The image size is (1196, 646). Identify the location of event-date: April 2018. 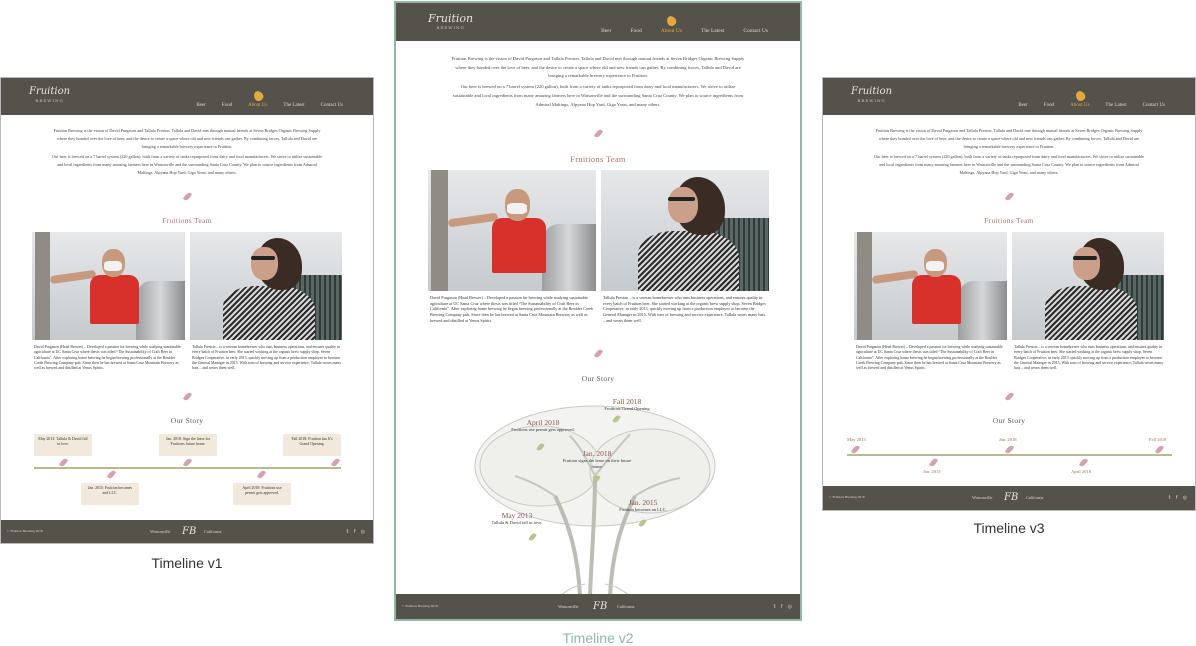
(543, 422).